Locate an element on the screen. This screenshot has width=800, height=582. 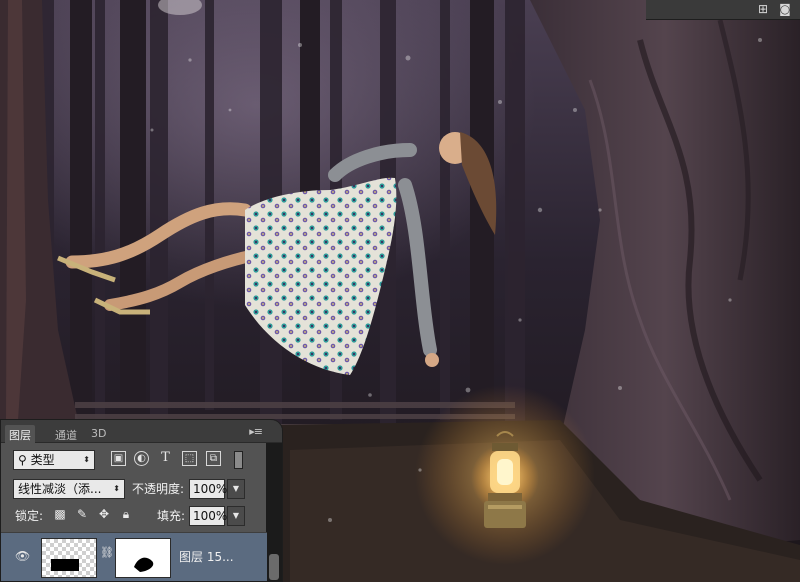
opacity-dropdown-icon: ▼ is located at coordinates (236, 489).